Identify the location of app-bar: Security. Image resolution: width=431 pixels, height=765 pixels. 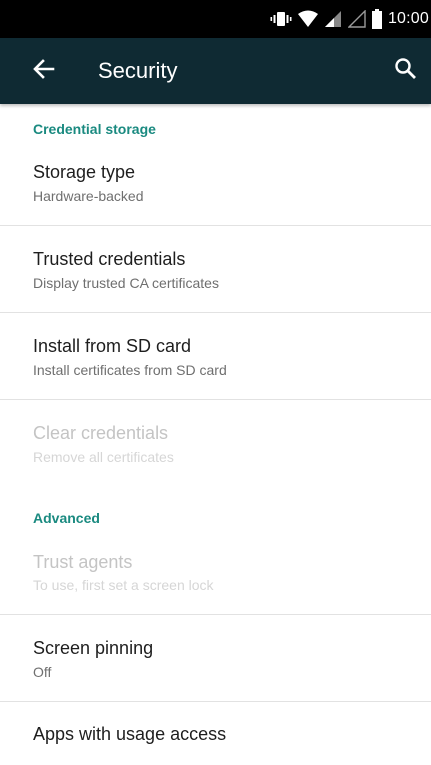
(215, 71).